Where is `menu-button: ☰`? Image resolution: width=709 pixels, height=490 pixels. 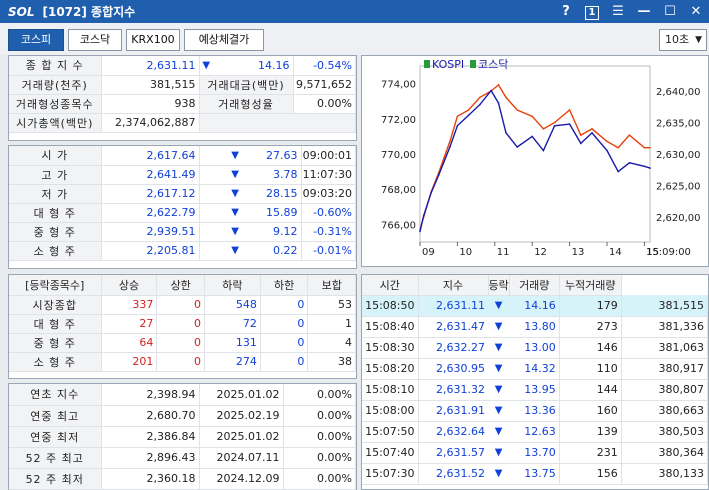
menu-button: ☰ is located at coordinates (618, 11).